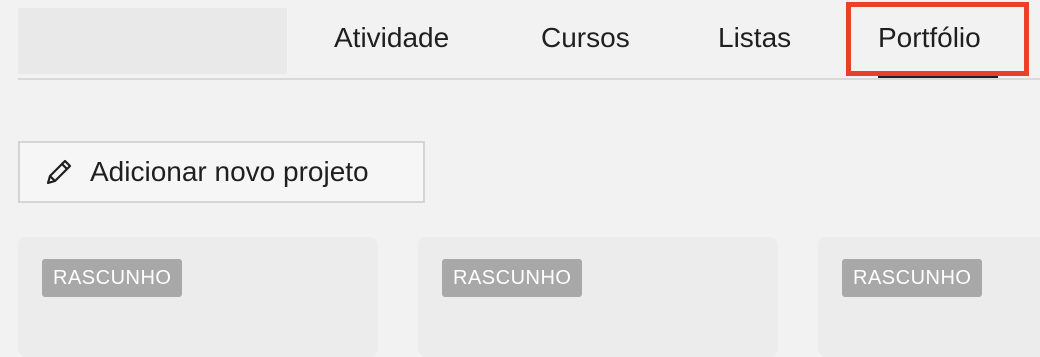 The image size is (1040, 357). Describe the element at coordinates (391, 38) in the screenshot. I see `tab-atividade: Atividade` at that location.